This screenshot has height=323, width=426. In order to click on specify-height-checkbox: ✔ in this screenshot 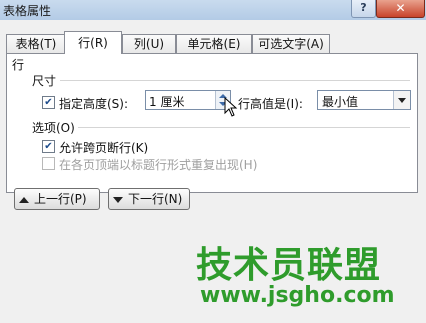, I will do `click(48, 102)`.